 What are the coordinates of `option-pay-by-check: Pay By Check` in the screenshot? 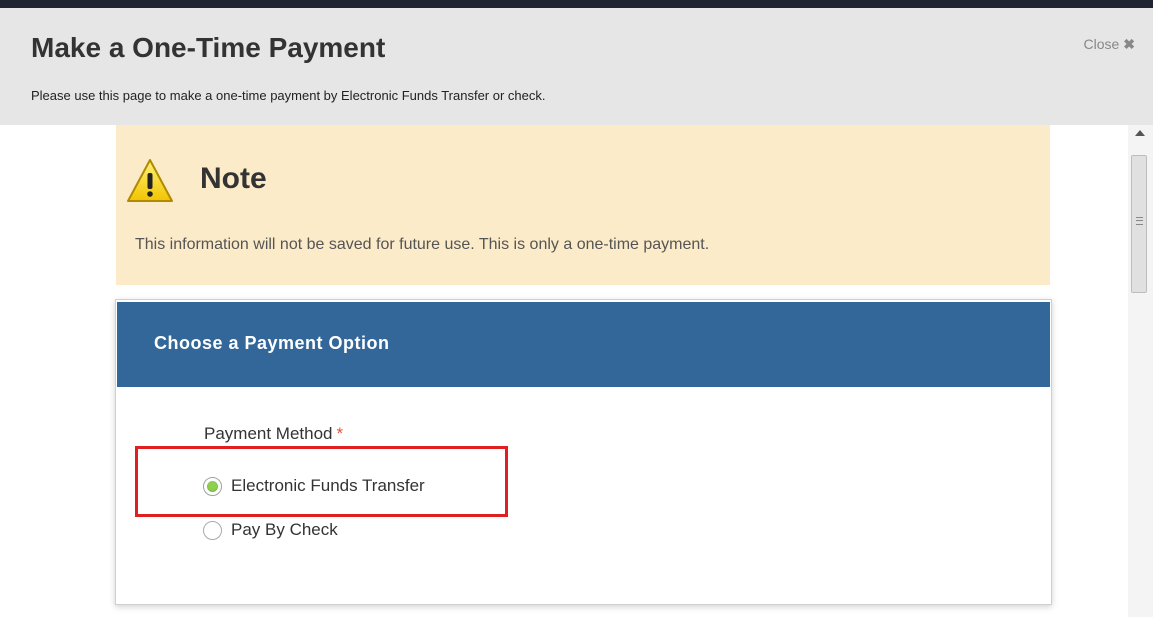 It's located at (270, 530).